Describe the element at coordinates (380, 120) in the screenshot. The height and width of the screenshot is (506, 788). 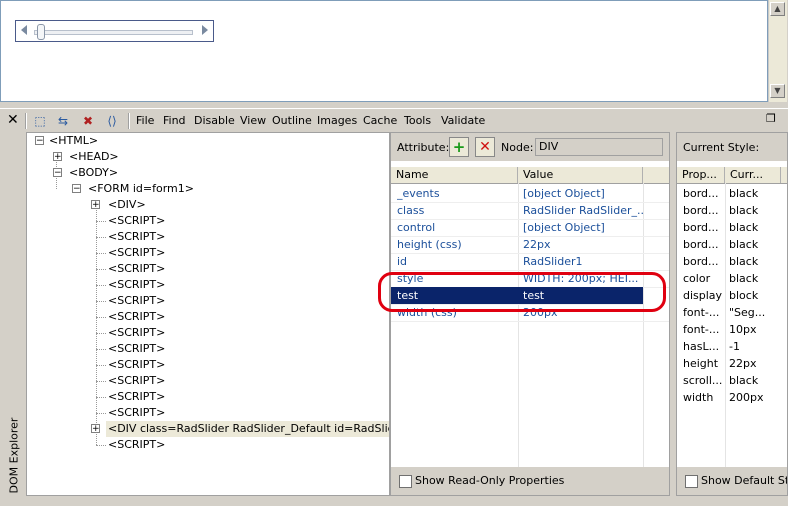
I see `menu-cache: Cache` at that location.